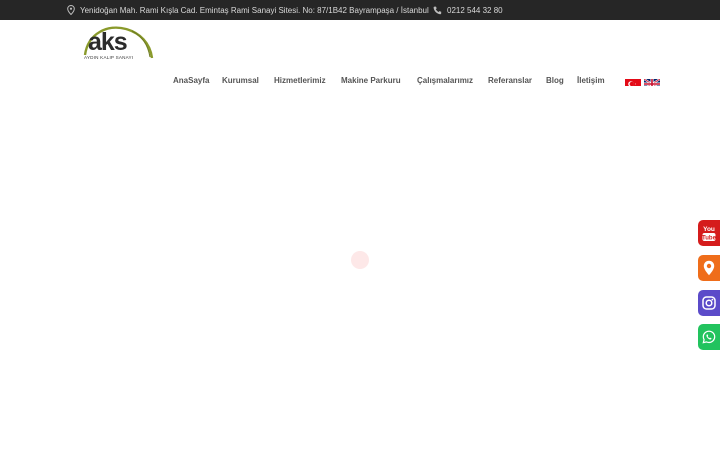  What do you see at coordinates (360, 260) in the screenshot?
I see `page-loader` at bounding box center [360, 260].